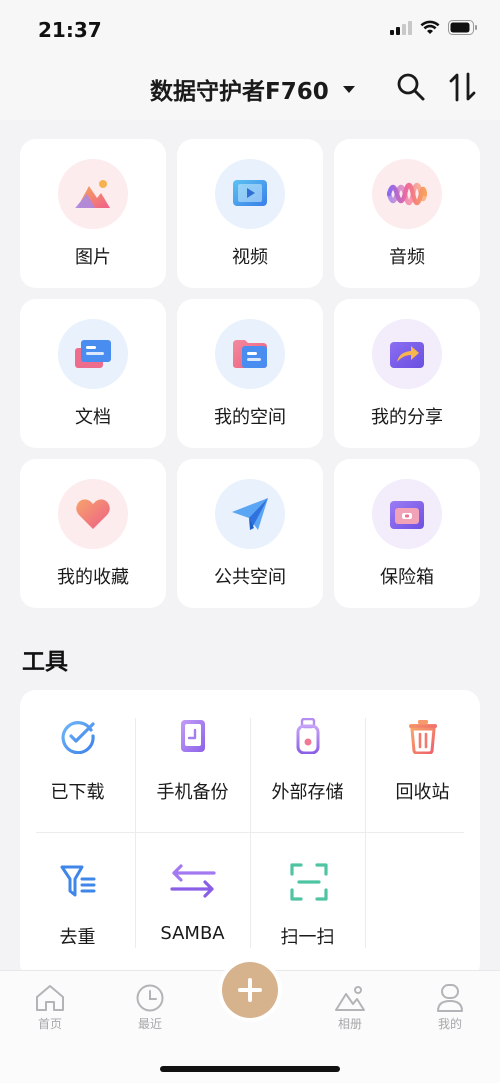 The image size is (500, 1083). I want to click on category-label: 文档, so click(93, 417).